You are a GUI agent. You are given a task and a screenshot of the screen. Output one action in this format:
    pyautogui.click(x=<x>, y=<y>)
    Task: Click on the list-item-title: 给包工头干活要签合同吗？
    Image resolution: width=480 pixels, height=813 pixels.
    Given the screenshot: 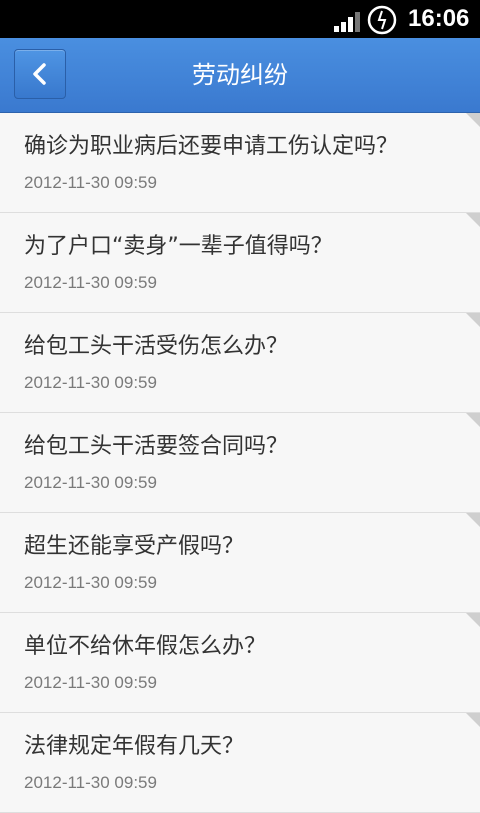 What is the action you would take?
    pyautogui.click(x=156, y=446)
    